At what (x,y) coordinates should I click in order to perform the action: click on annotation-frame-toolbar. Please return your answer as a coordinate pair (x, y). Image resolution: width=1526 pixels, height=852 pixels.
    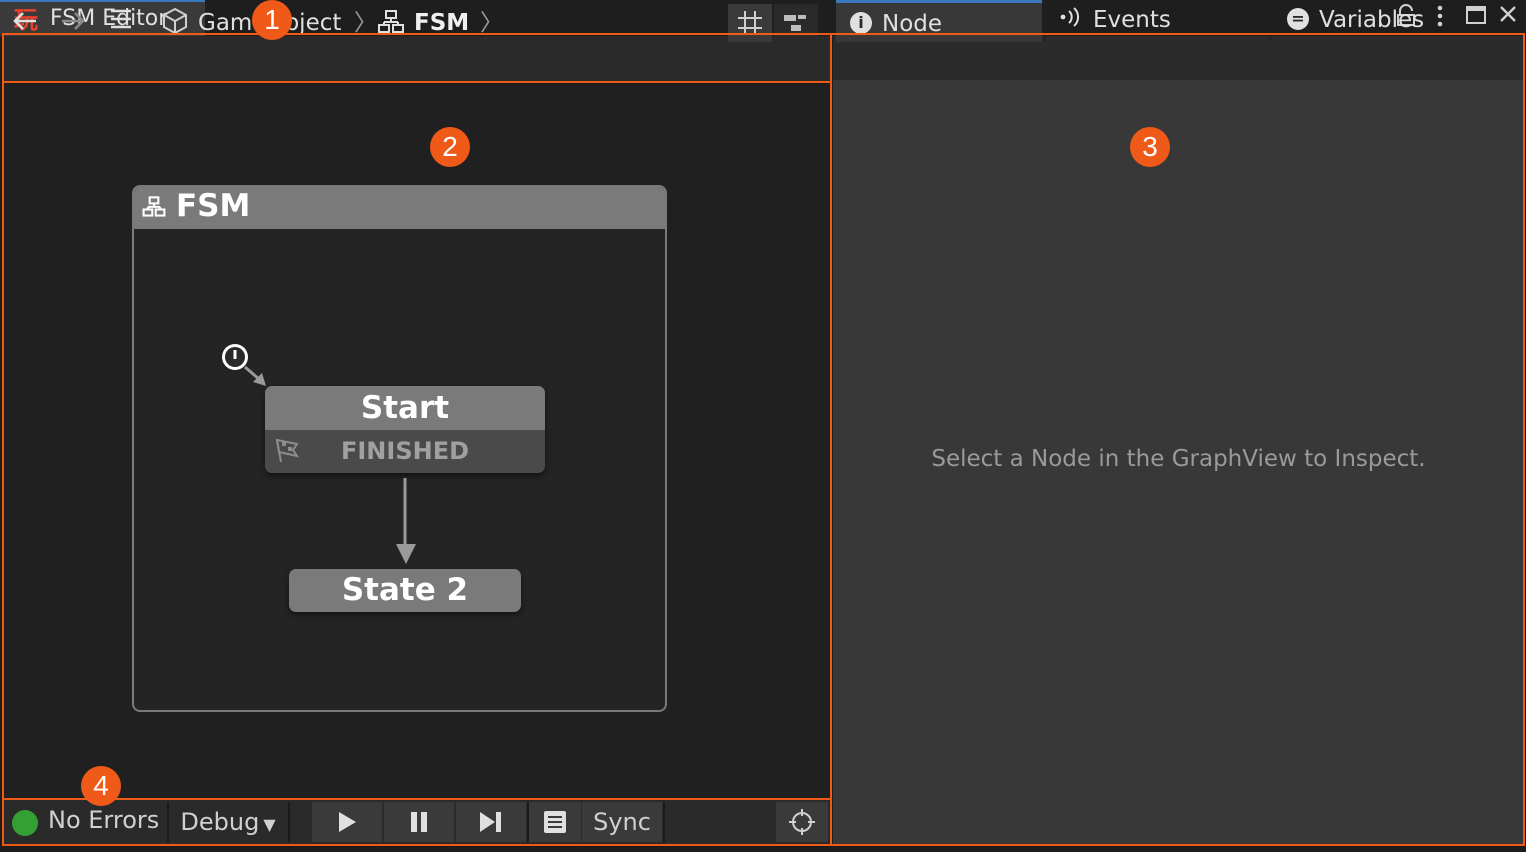
    Looking at the image, I should click on (417, 58).